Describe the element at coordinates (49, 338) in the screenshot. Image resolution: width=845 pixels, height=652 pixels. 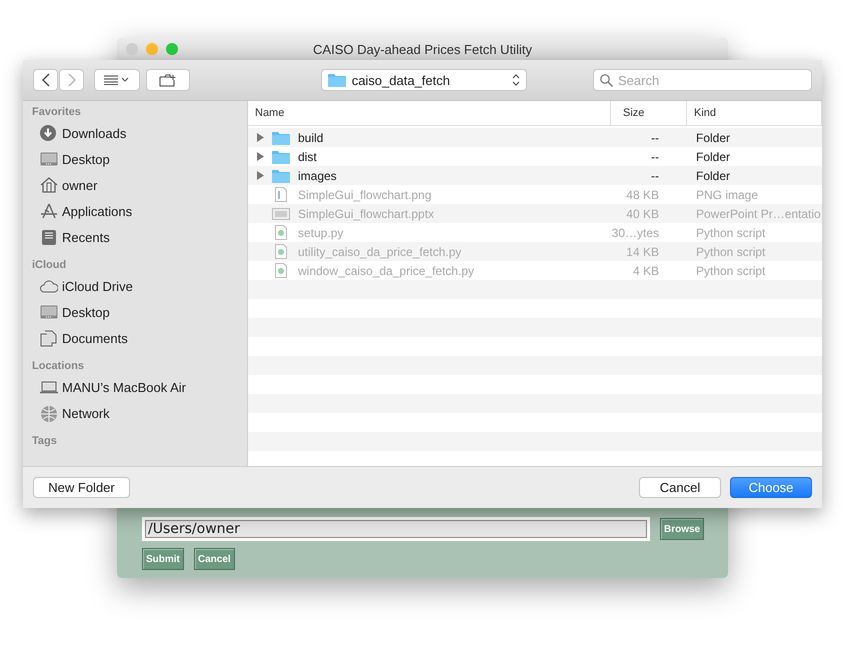
I see `documents-icon` at that location.